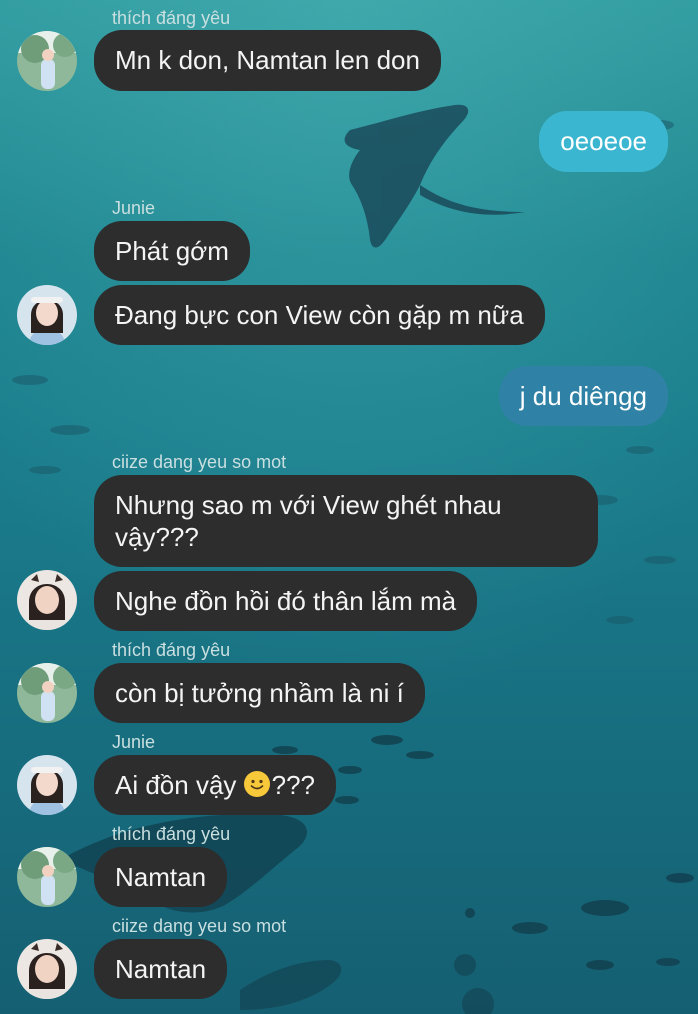 This screenshot has height=1014, width=698. I want to click on incoming-message-bubble: Phát gớm, so click(172, 251).